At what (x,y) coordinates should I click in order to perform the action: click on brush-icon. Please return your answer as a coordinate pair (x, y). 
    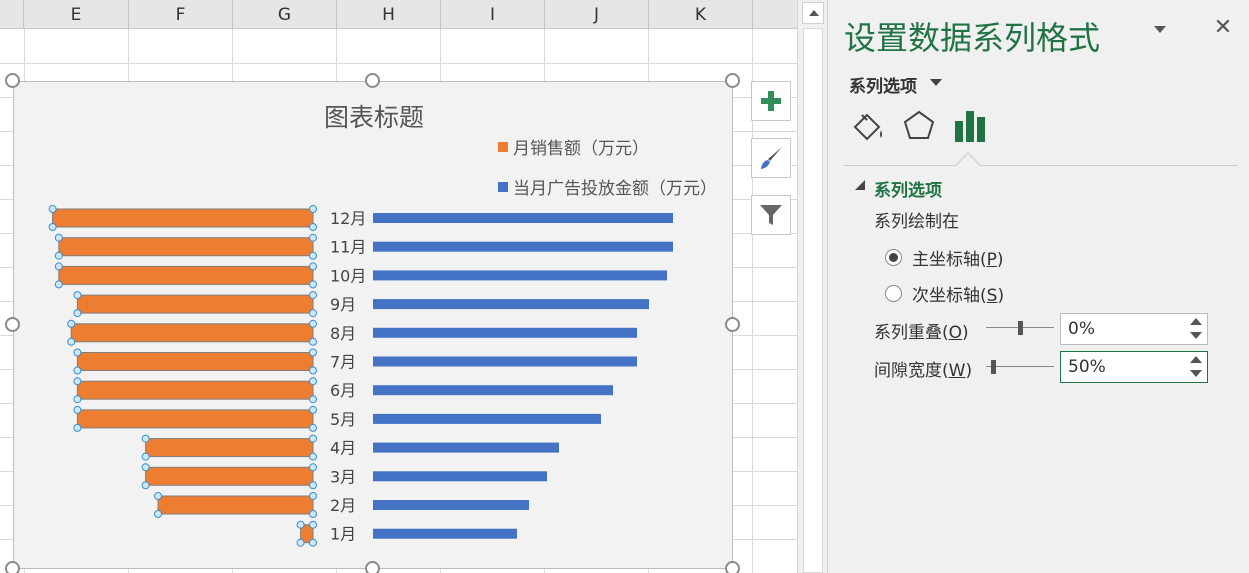
    Looking at the image, I should click on (771, 158).